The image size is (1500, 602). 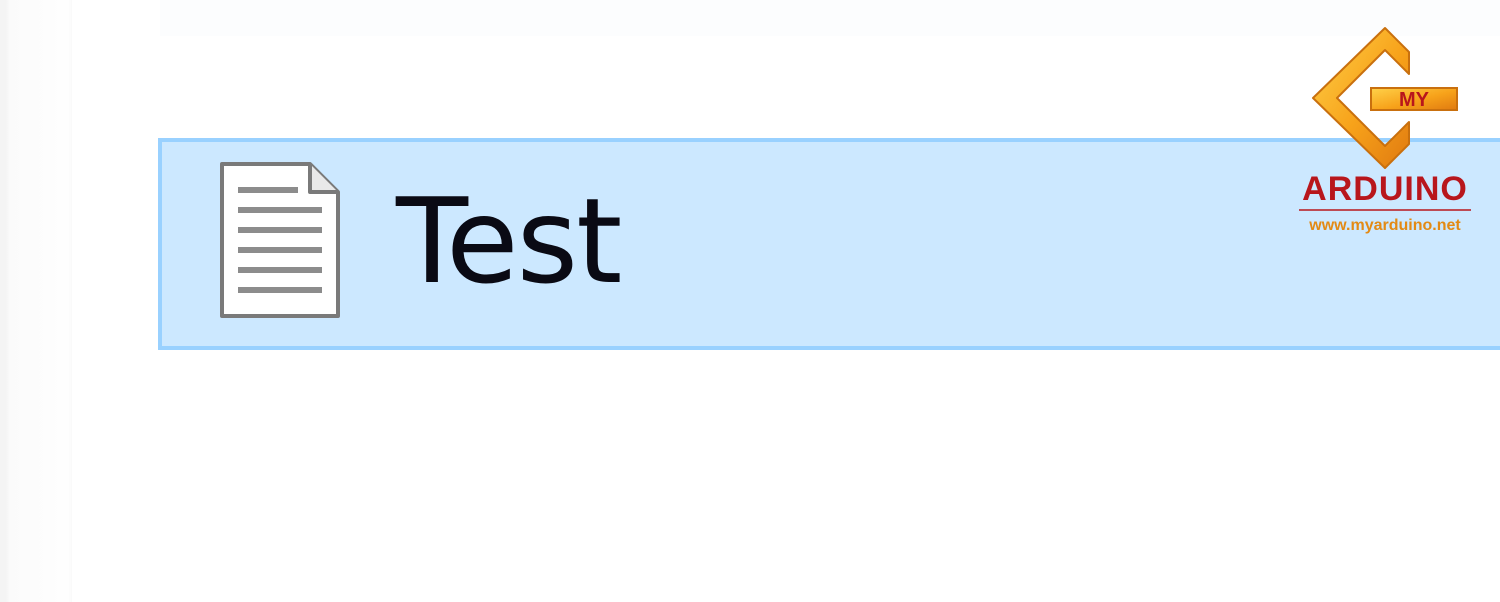 What do you see at coordinates (280, 240) in the screenshot?
I see `document-icon` at bounding box center [280, 240].